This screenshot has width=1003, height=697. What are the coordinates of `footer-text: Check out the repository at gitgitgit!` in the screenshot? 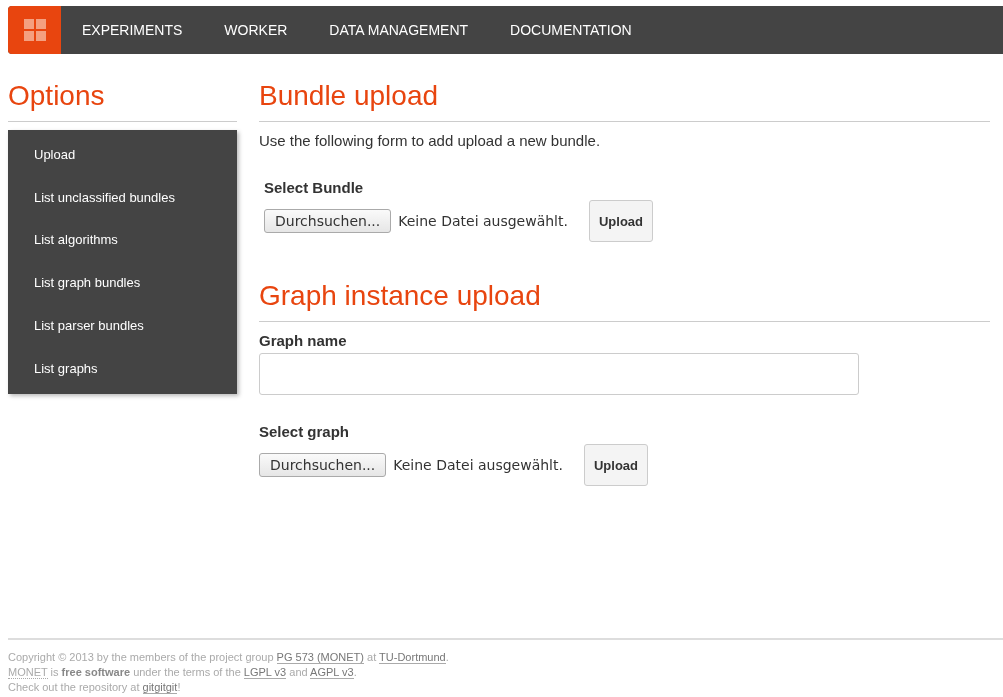 It's located at (95, 687).